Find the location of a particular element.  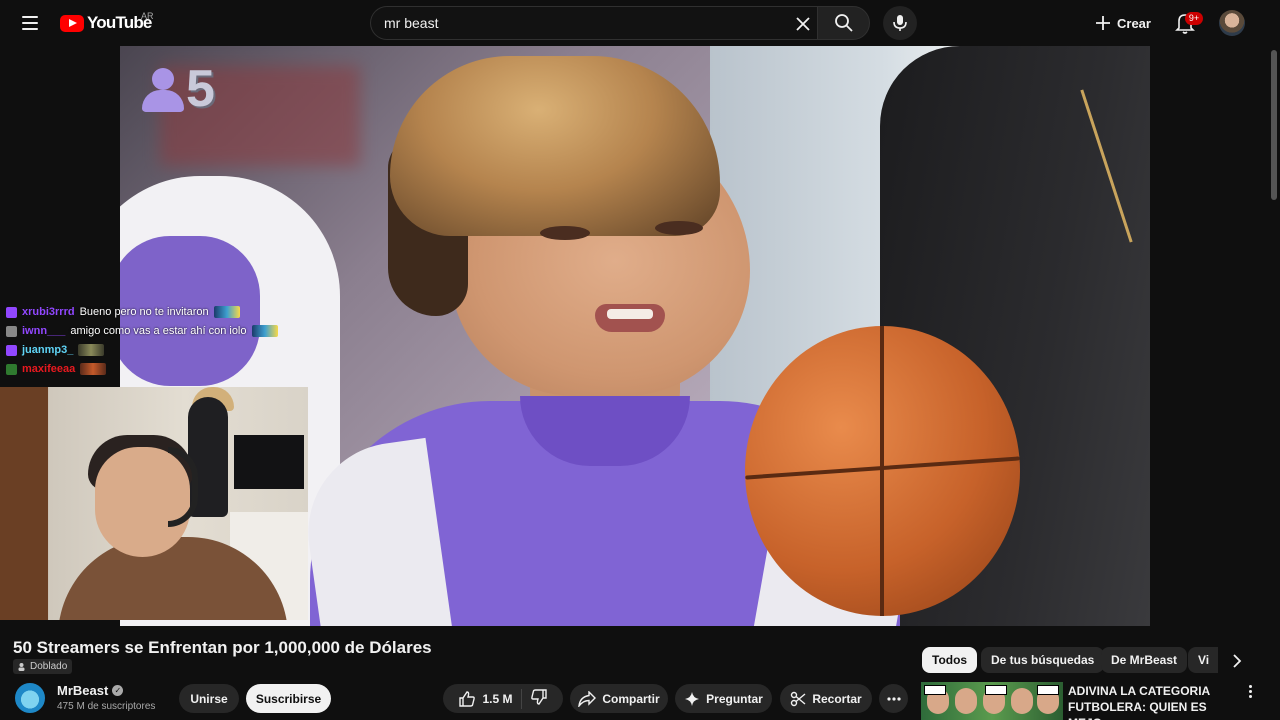

chip-videos: Vi is located at coordinates (1203, 660).